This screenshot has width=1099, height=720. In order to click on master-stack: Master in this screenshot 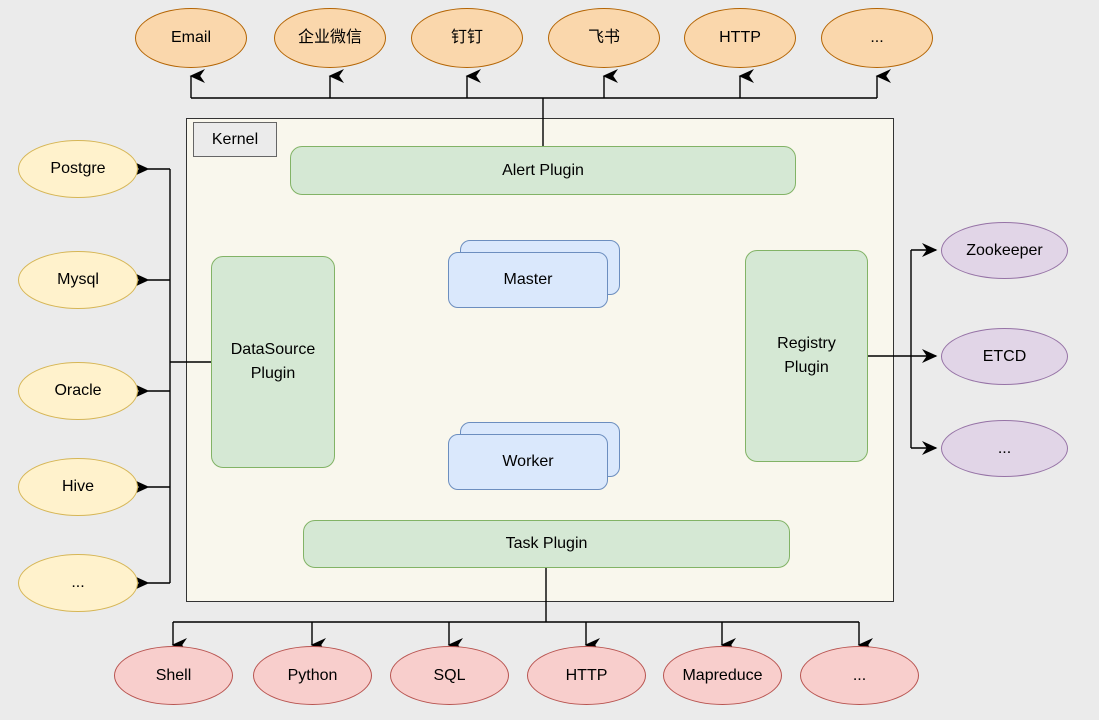, I will do `click(534, 274)`.